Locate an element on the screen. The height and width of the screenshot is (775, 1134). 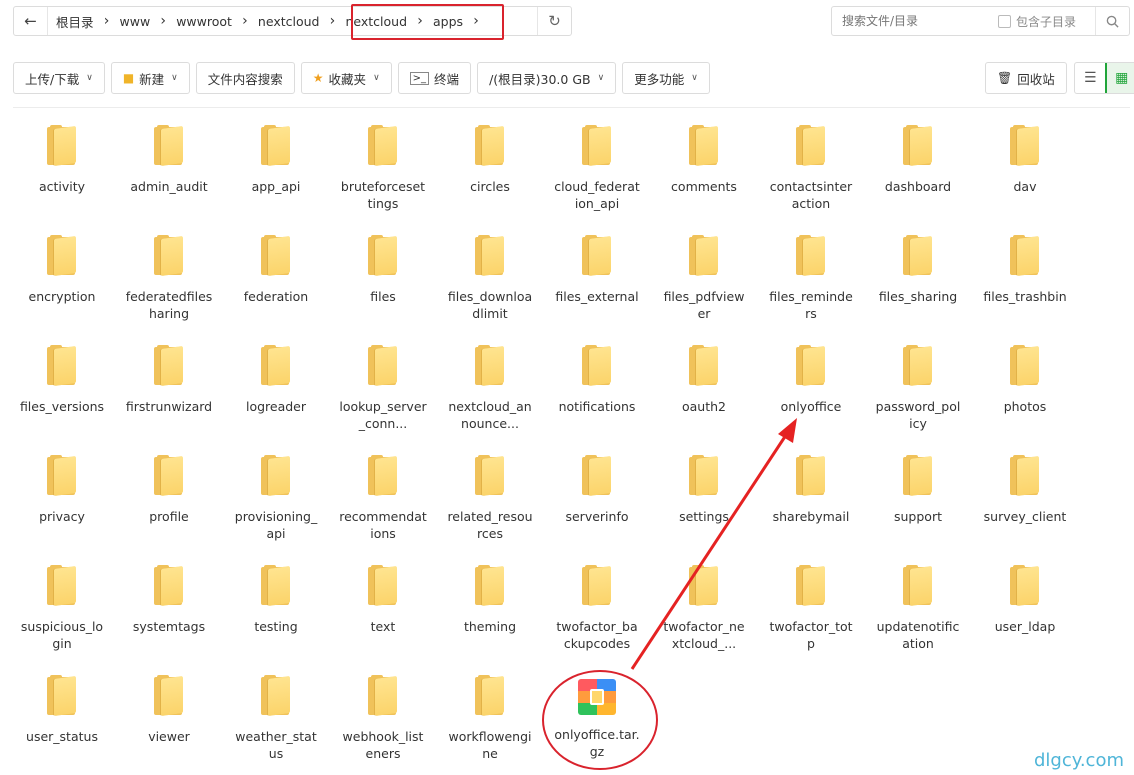
file-name: photos is located at coordinates (1025, 406).